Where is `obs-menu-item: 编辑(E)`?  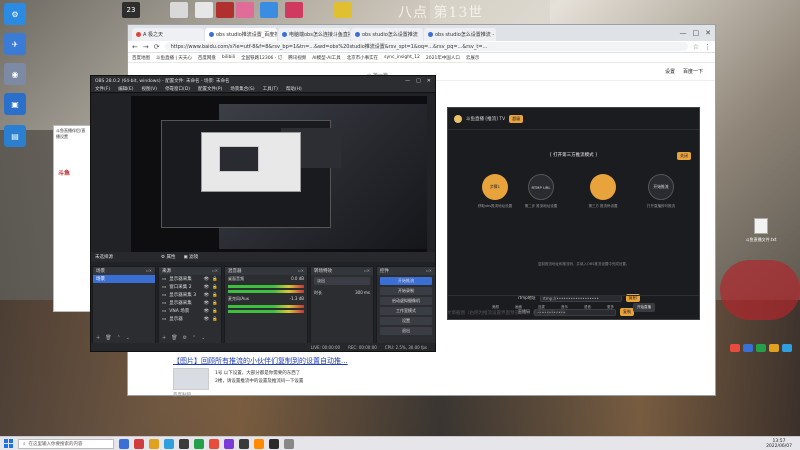 obs-menu-item: 编辑(E) is located at coordinates (125, 89).